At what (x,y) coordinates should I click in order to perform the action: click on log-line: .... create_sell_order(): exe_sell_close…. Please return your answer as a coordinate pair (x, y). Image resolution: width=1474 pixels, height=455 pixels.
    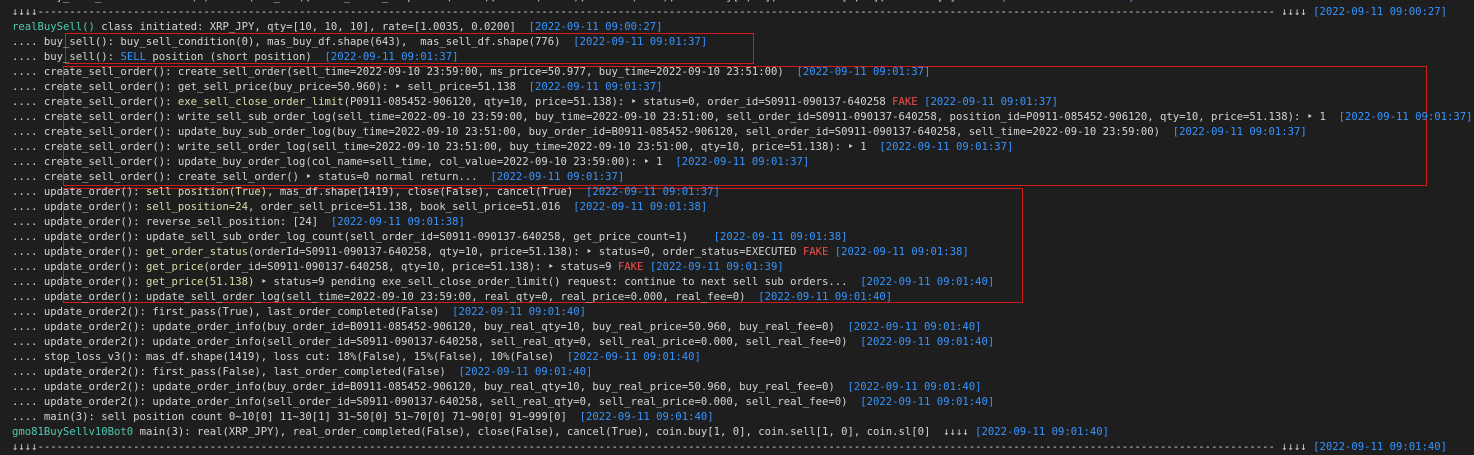
    Looking at the image, I should click on (535, 102).